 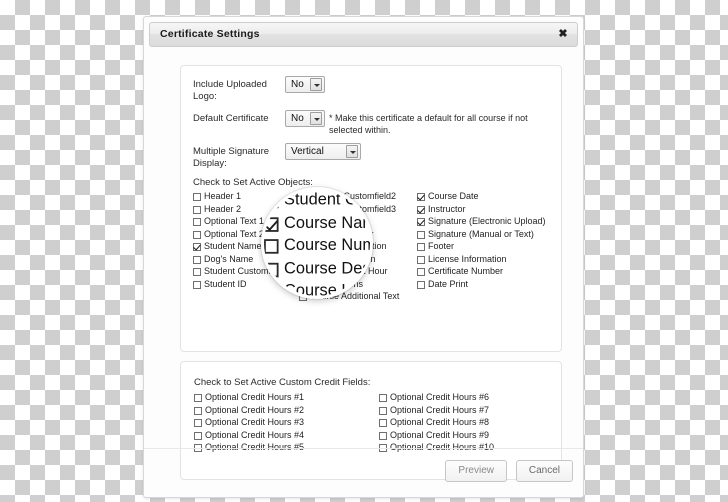 What do you see at coordinates (223, 196) in the screenshot?
I see `checkbox-label: Header 1` at bounding box center [223, 196].